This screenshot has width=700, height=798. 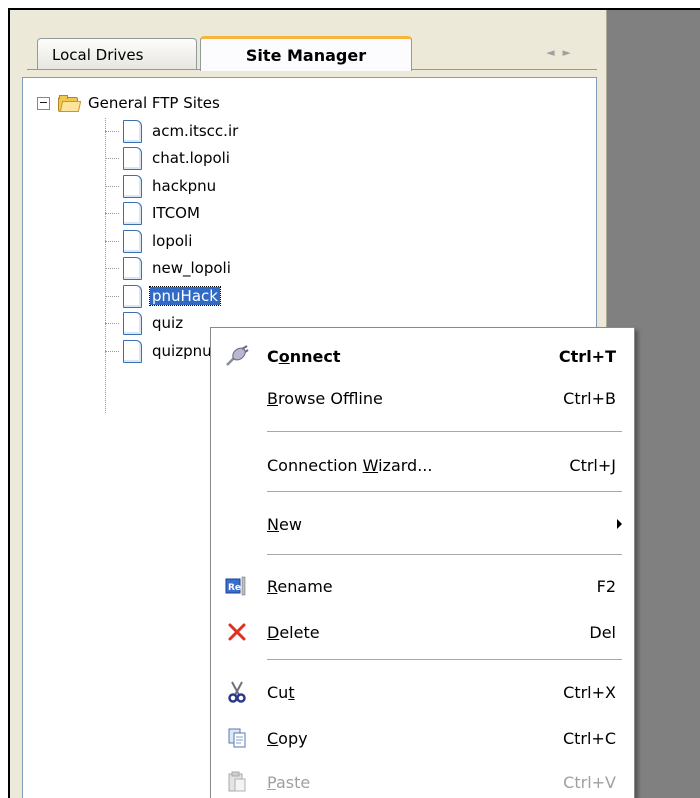 I want to click on paste-icon, so click(x=237, y=782).